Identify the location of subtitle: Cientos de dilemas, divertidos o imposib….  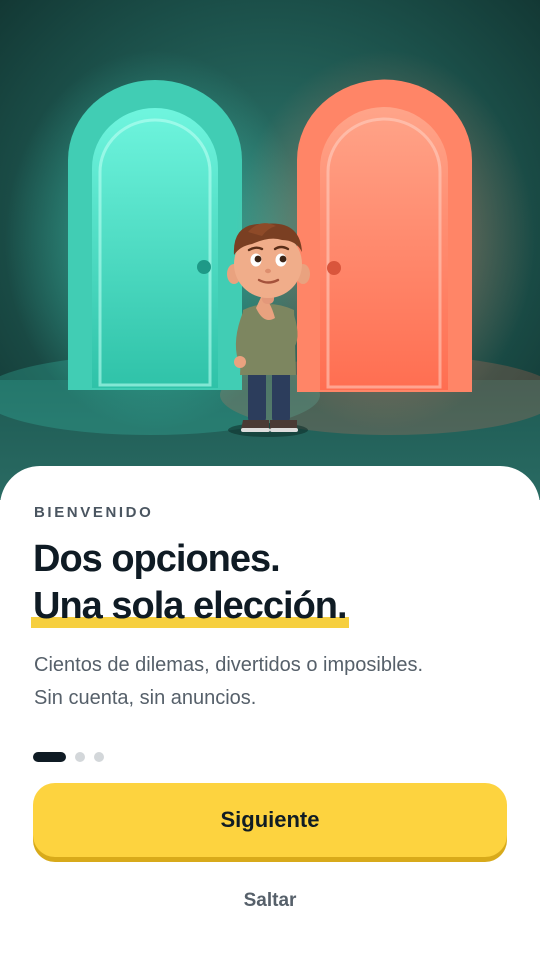
(274, 682).